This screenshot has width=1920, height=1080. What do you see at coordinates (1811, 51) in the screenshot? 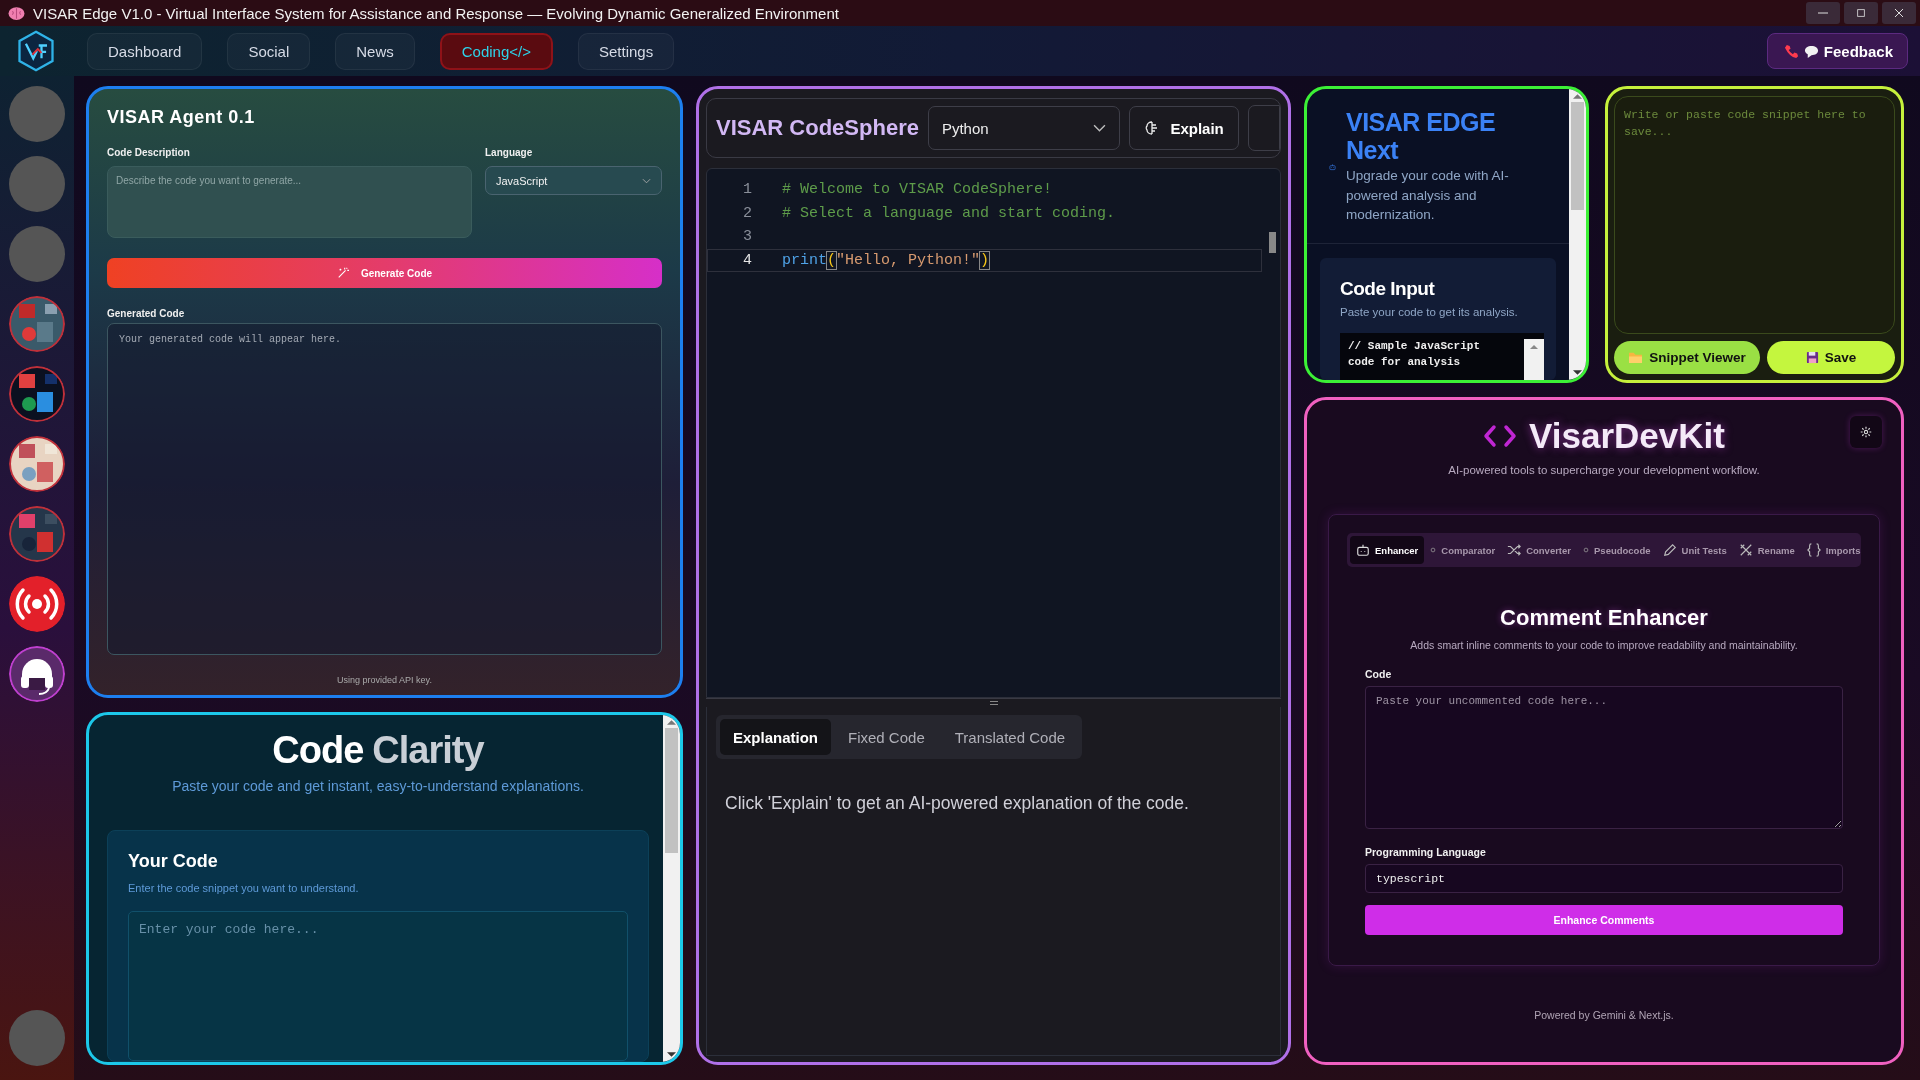
I see `speech-bubble-icon` at bounding box center [1811, 51].